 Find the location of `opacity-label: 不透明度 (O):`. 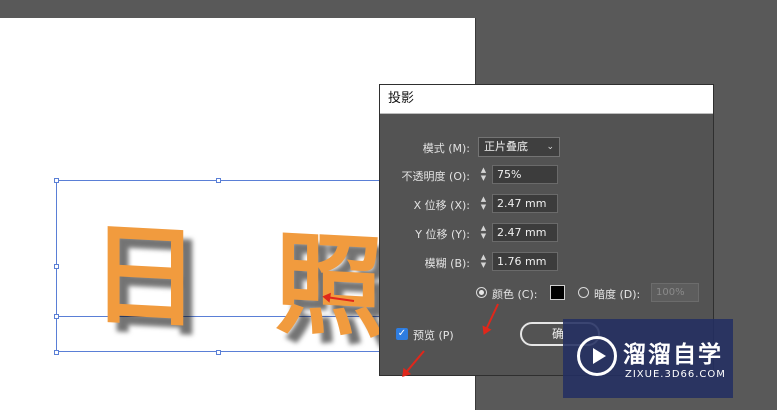

opacity-label: 不透明度 (O): is located at coordinates (435, 176).